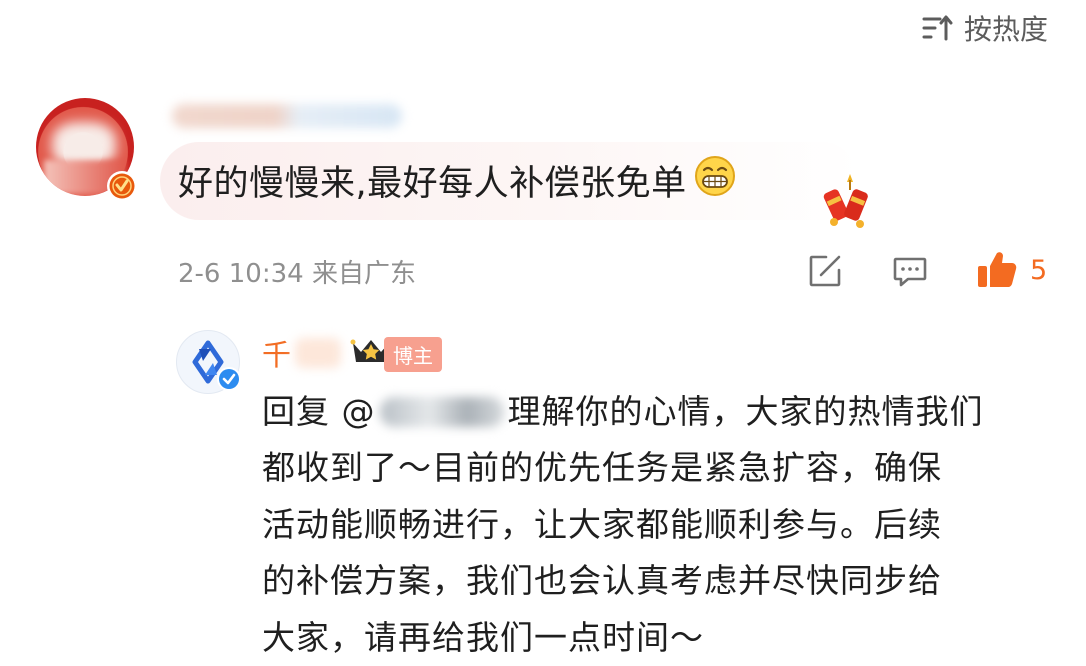  Describe the element at coordinates (122, 186) in the screenshot. I see `verified-badge-icon` at that location.